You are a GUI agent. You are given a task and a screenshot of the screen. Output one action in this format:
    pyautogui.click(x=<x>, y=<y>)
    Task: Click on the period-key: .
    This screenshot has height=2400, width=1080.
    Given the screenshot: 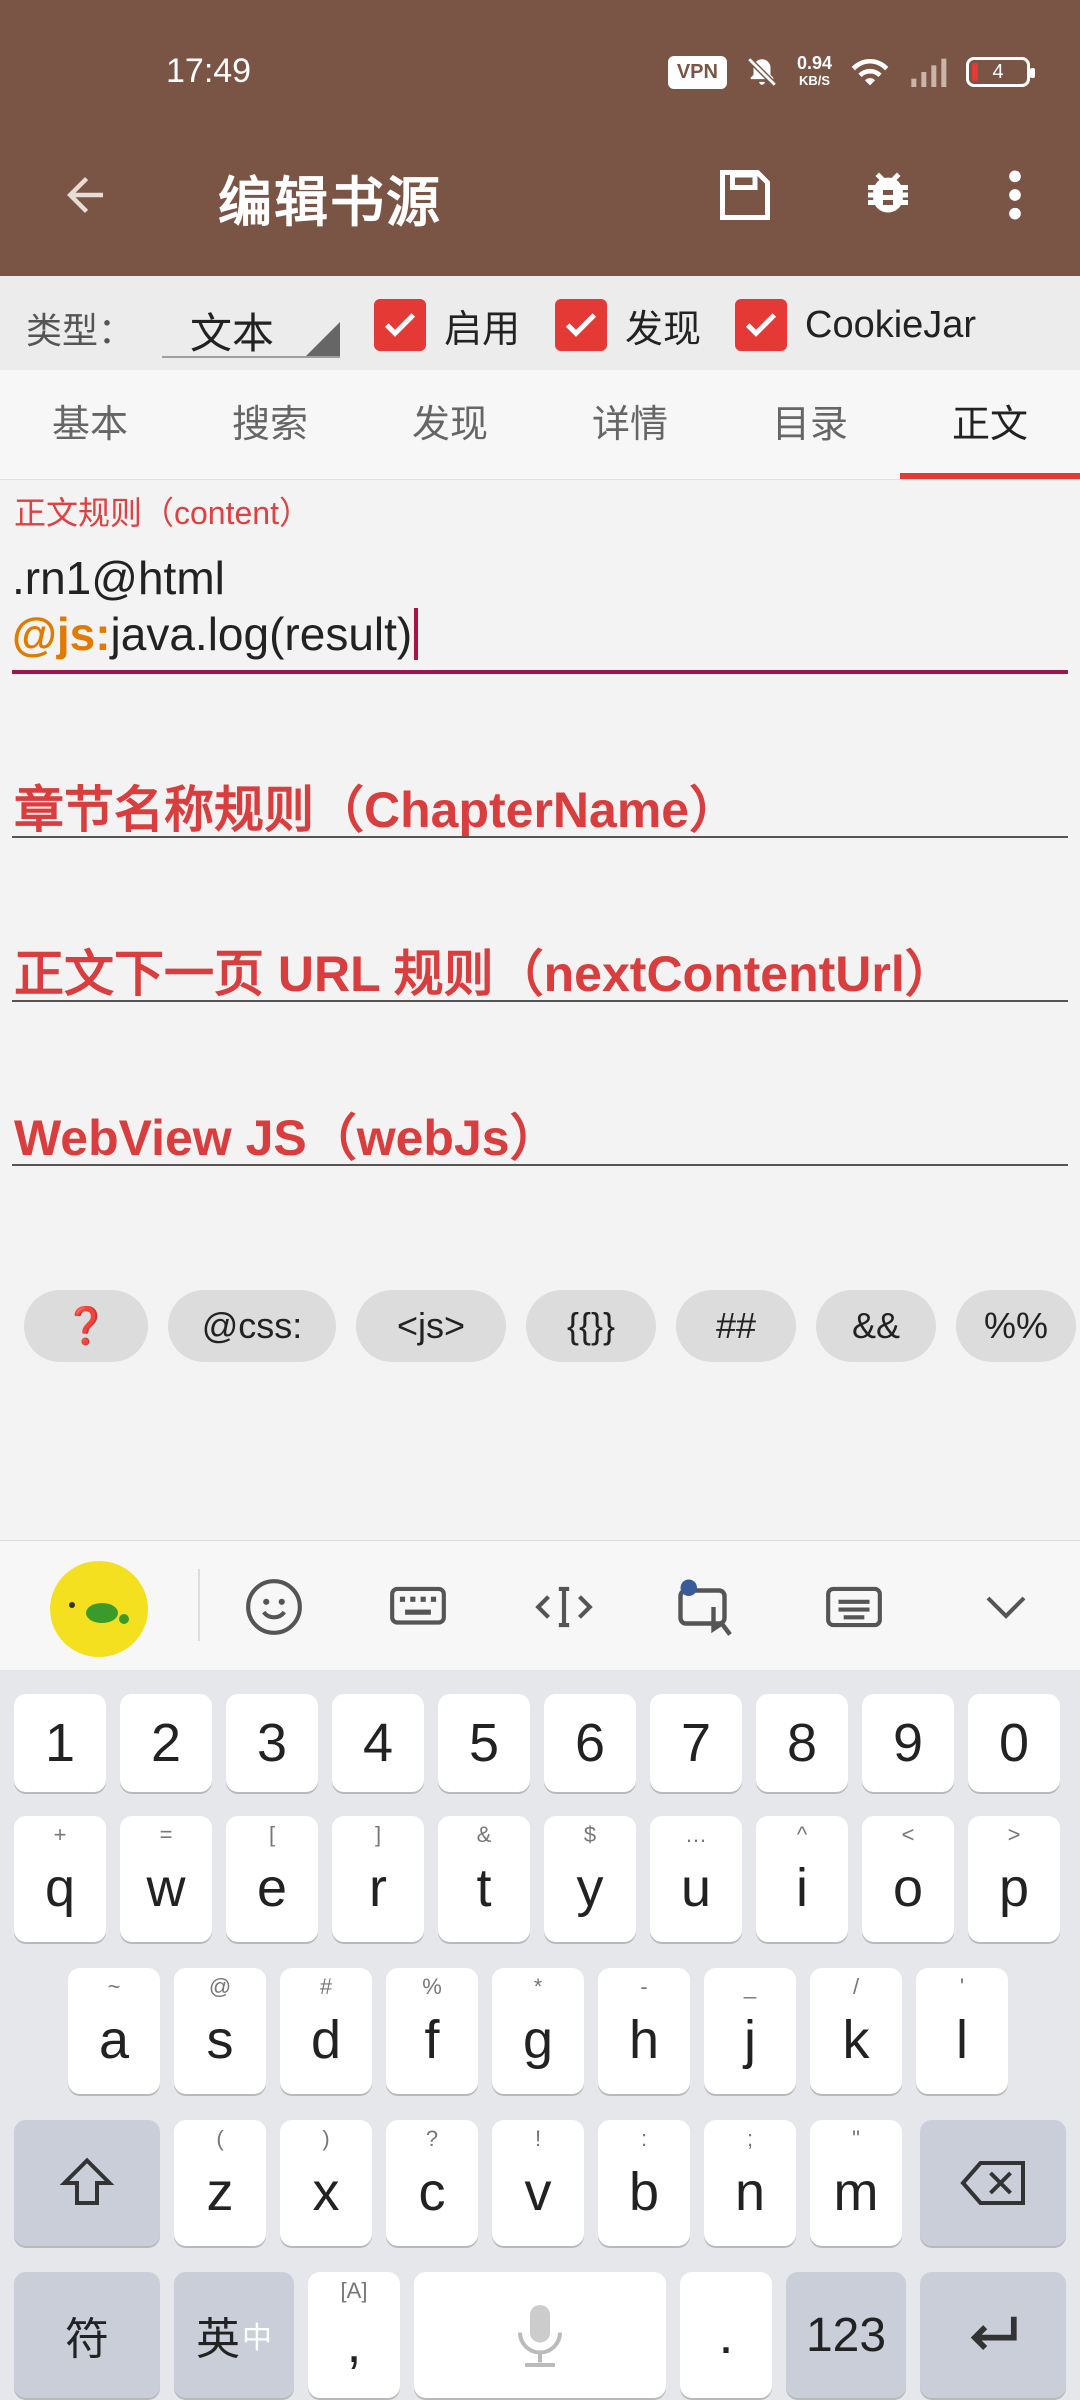 What is the action you would take?
    pyautogui.click(x=726, y=2335)
    